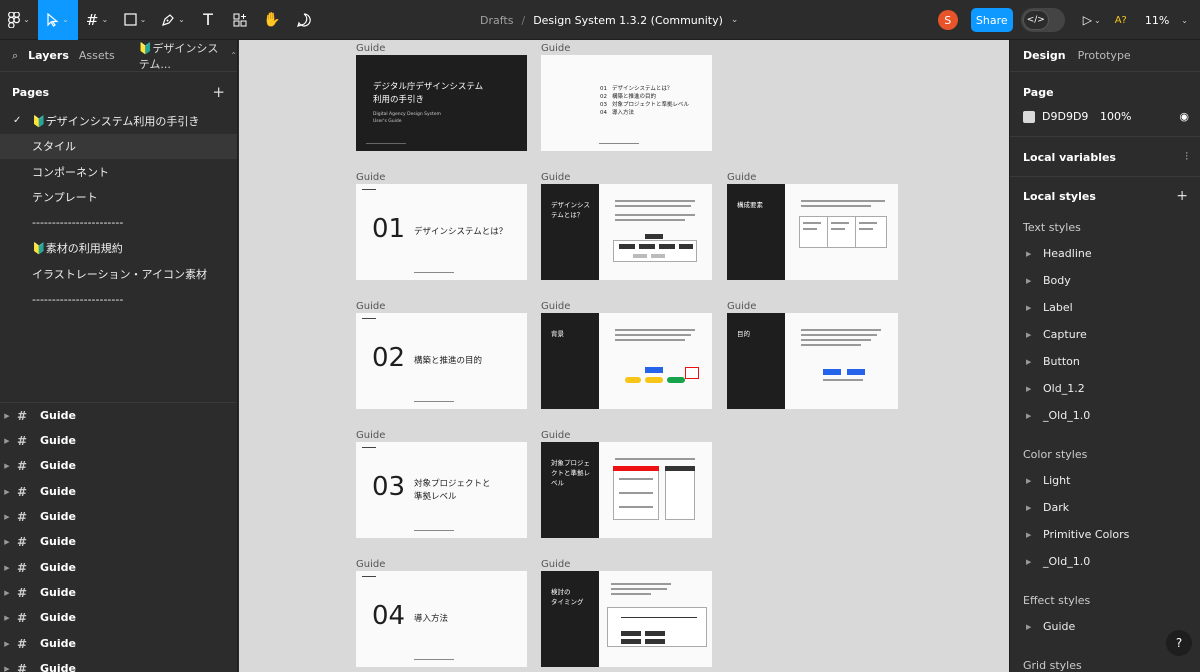 The image size is (1200, 672). Describe the element at coordinates (1105, 307) in the screenshot. I see `style-group-item: ▶ Label` at that location.